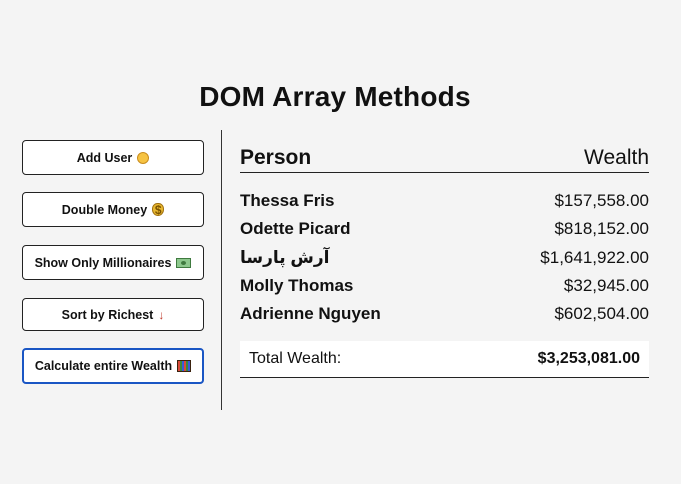  Describe the element at coordinates (184, 262) in the screenshot. I see `dollar-bill-icon` at that location.